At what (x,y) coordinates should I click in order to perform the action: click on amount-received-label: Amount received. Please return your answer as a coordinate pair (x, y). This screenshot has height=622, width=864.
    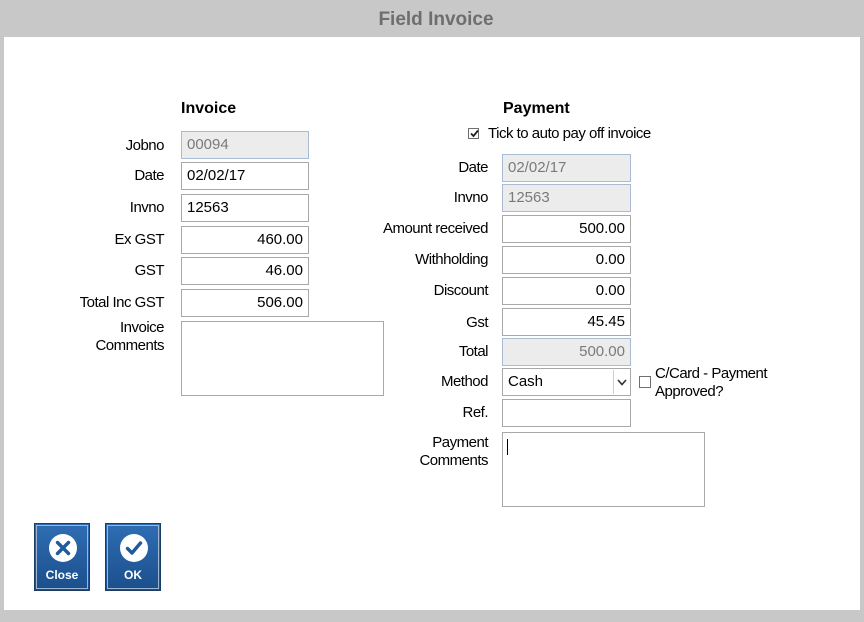
    Looking at the image, I should click on (435, 228).